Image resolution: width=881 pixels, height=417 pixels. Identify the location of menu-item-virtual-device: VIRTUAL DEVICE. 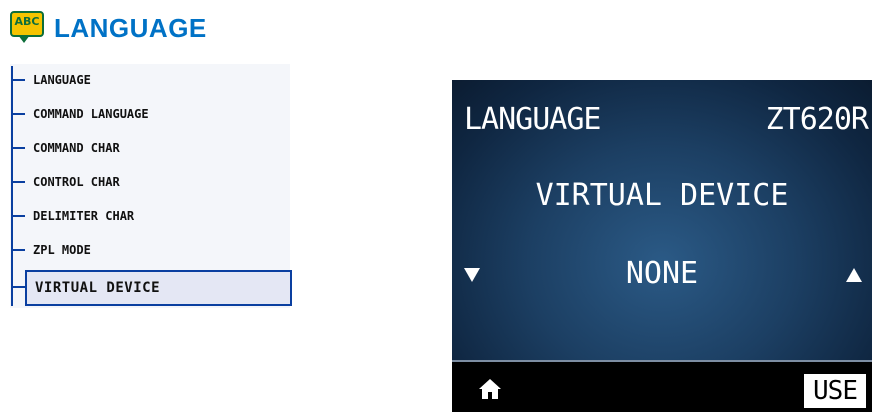
(151, 288).